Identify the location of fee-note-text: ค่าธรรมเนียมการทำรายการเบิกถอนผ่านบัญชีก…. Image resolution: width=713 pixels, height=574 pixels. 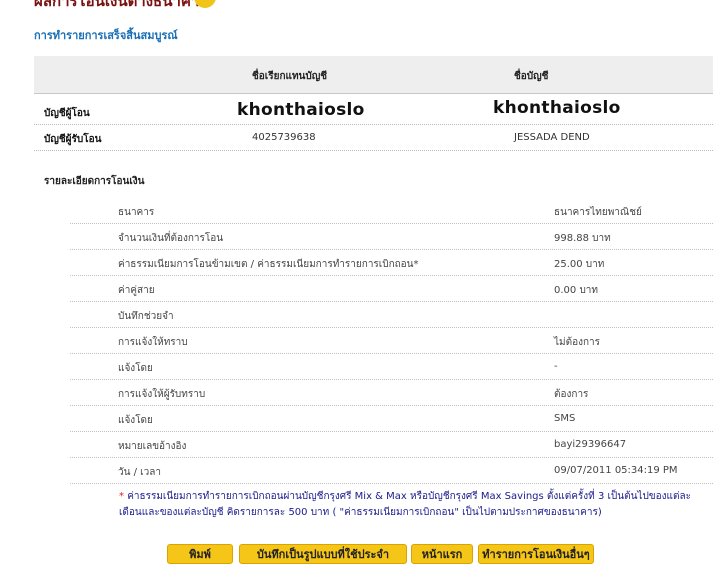
(405, 504).